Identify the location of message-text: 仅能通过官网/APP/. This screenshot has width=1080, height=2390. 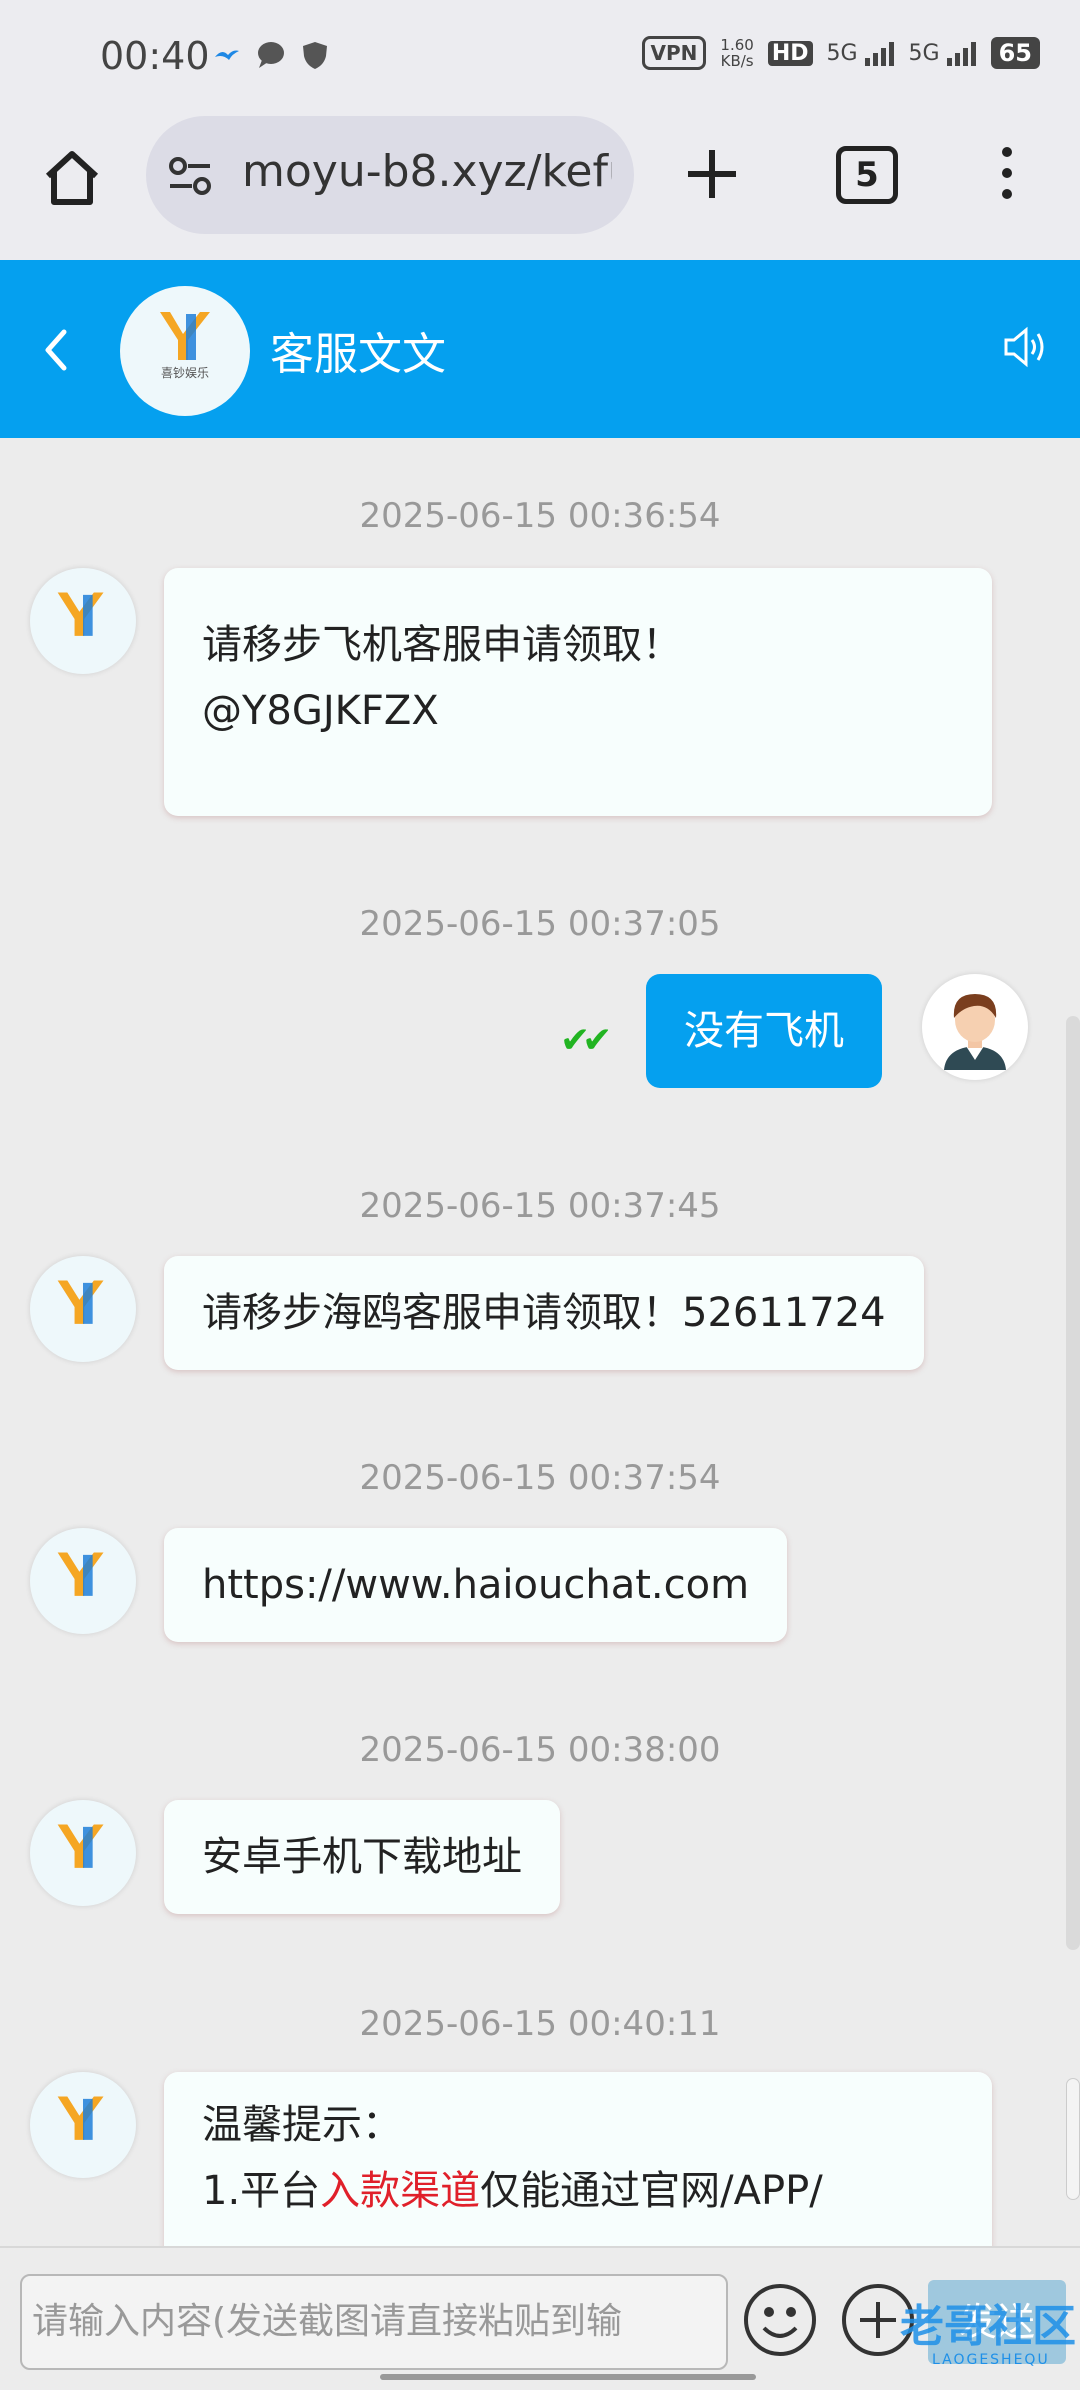
(651, 2191).